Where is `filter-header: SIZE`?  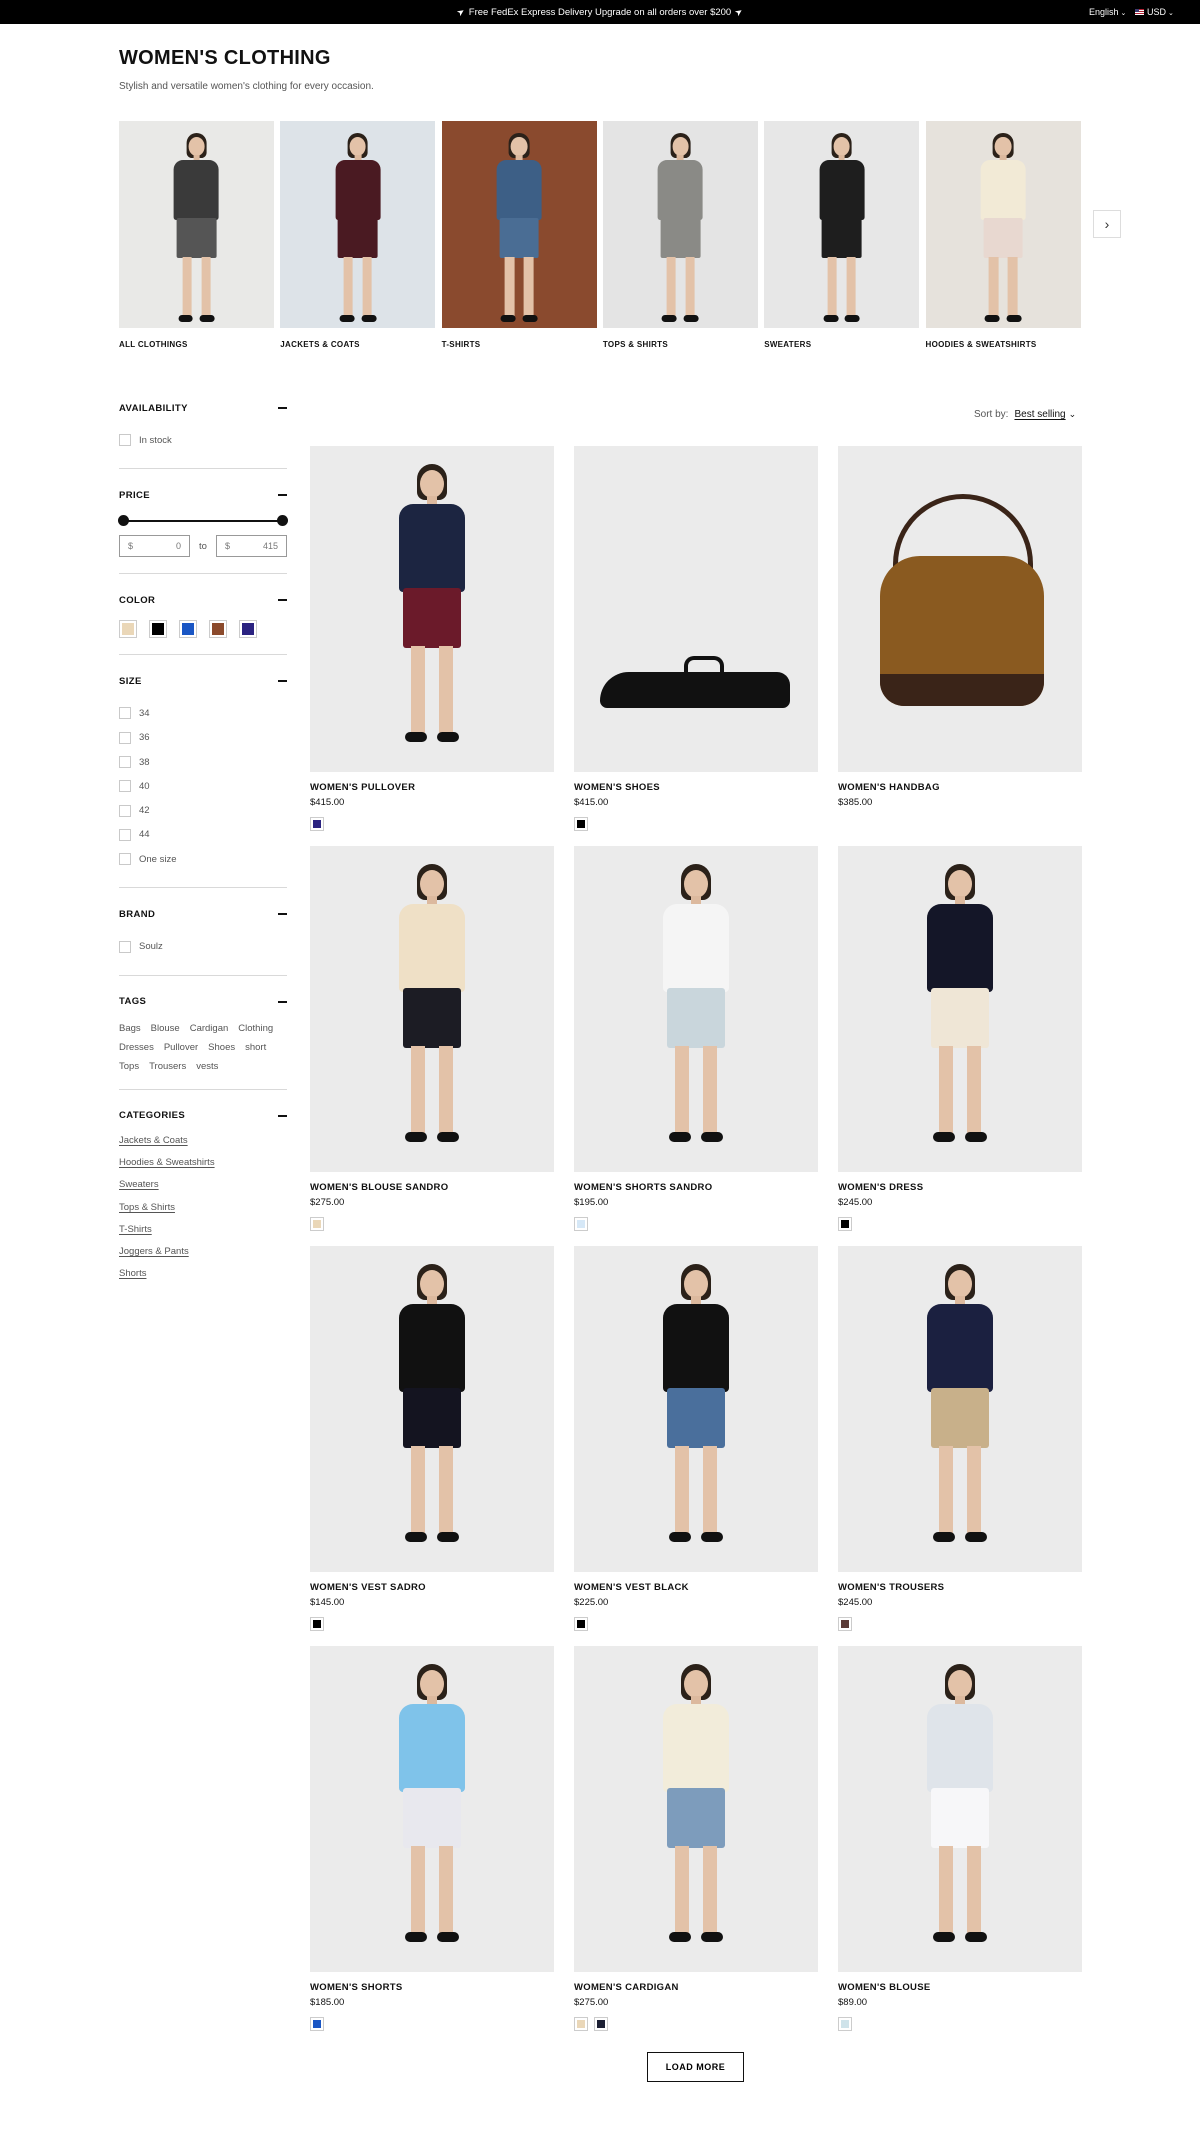 filter-header: SIZE is located at coordinates (203, 681).